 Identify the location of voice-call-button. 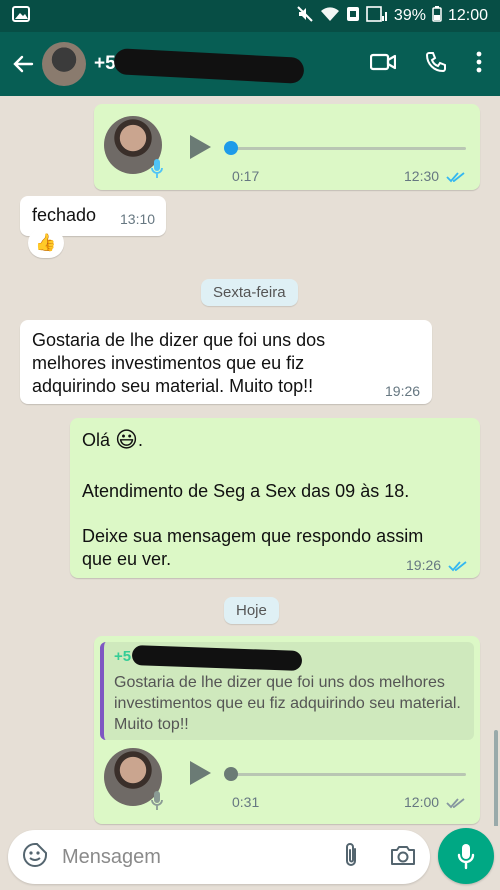
(436, 64).